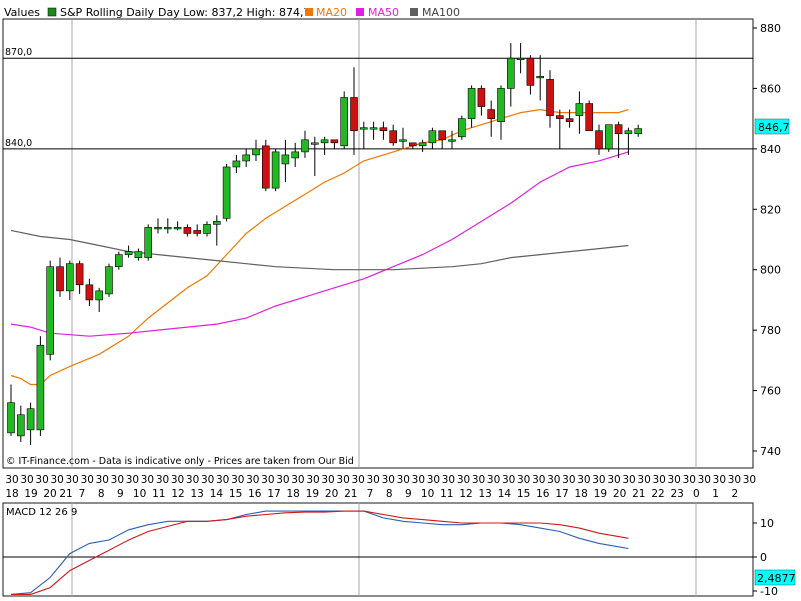 This screenshot has height=601, width=801. What do you see at coordinates (763, 557) in the screenshot?
I see `macd-tick-label: 0` at bounding box center [763, 557].